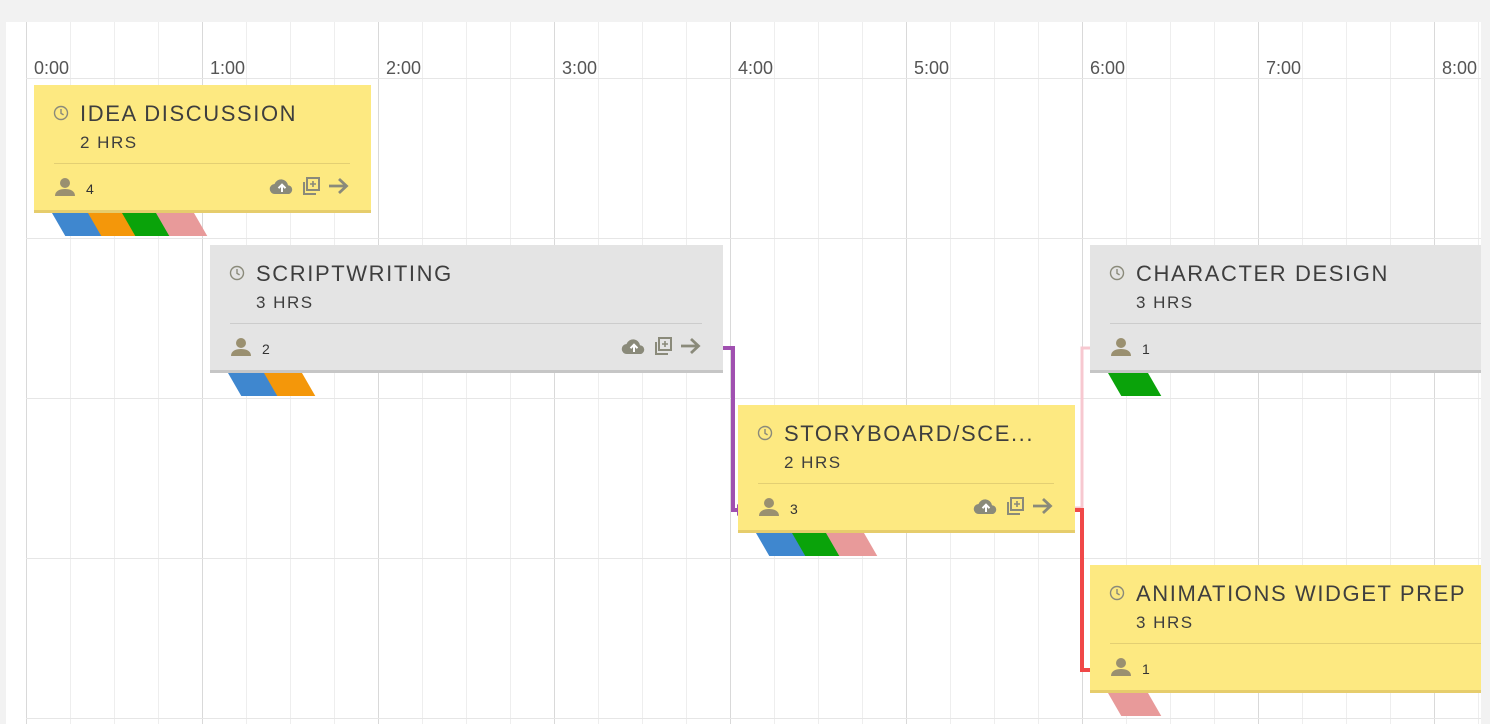  Describe the element at coordinates (1262, 273) in the screenshot. I see `task-title: CHARACTER DESIGN` at that location.